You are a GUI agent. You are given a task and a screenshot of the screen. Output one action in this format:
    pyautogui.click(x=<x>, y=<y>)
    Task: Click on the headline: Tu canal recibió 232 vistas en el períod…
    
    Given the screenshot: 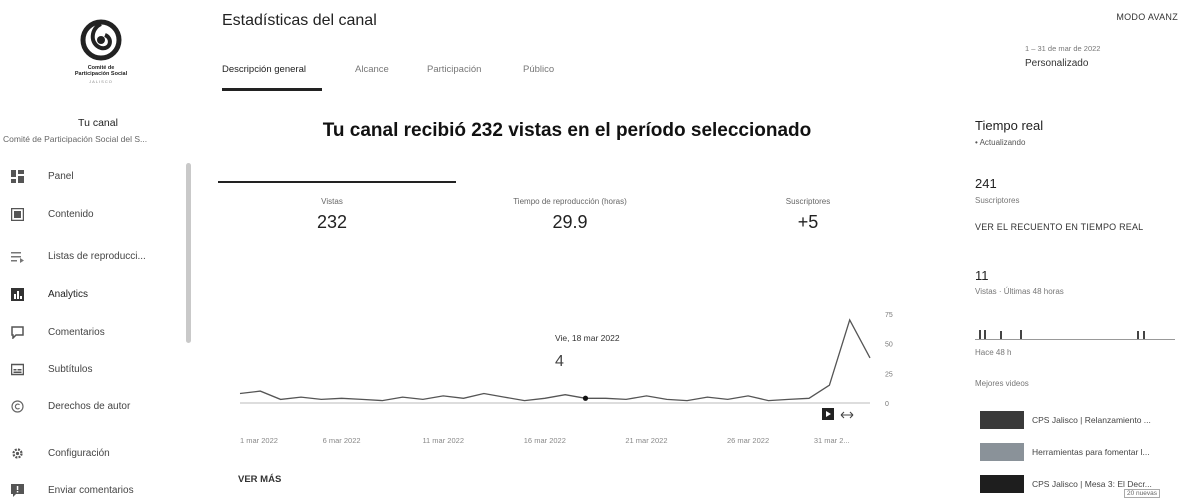 What is the action you would take?
    pyautogui.click(x=567, y=130)
    